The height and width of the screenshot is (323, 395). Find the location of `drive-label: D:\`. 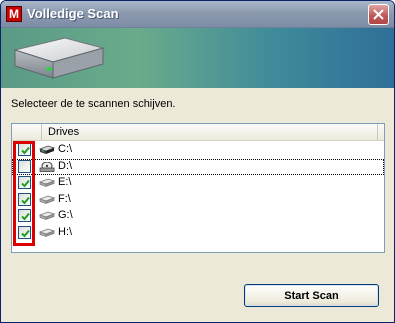

drive-label: D:\ is located at coordinates (65, 165).